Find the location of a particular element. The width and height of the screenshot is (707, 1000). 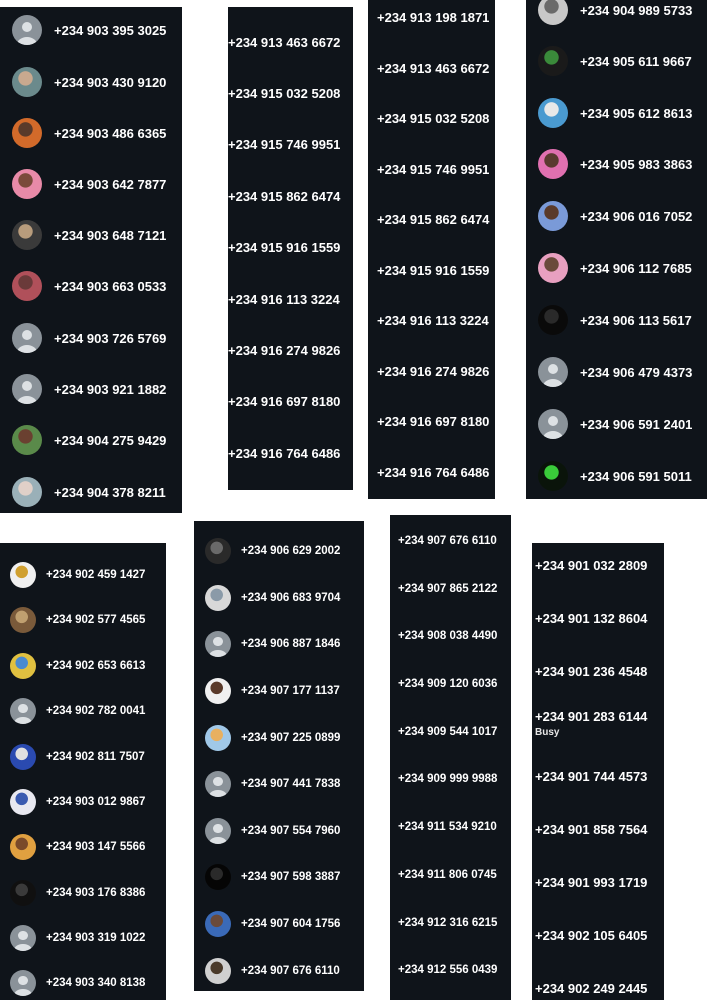

phone-number: +234 901 744 4573 is located at coordinates (591, 776).